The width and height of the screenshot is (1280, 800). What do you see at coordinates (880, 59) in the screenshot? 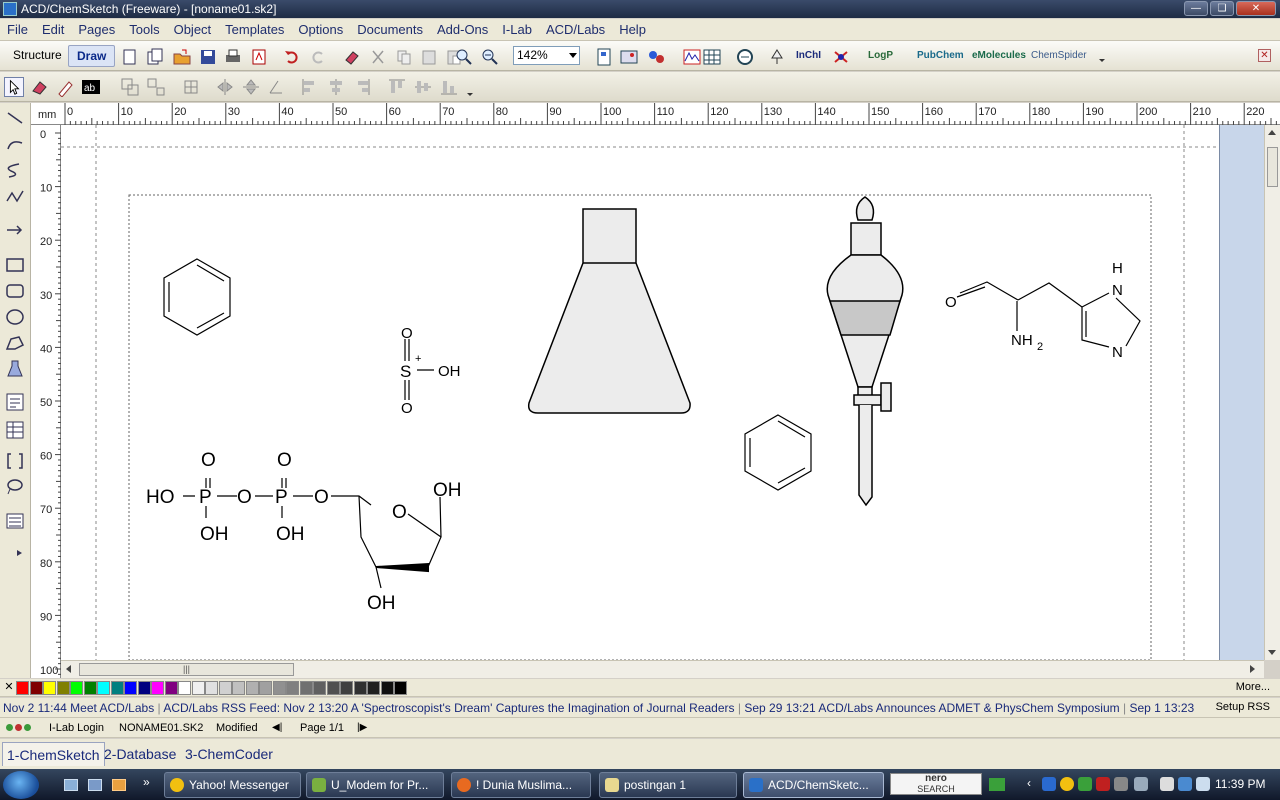
I see `logp-button: LogP` at bounding box center [880, 59].